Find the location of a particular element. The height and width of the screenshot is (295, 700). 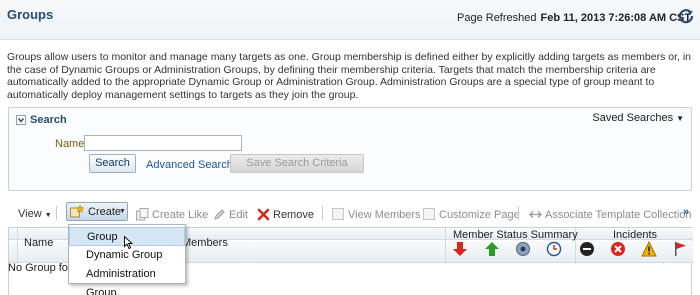

down-arrow-icon is located at coordinates (460, 249).